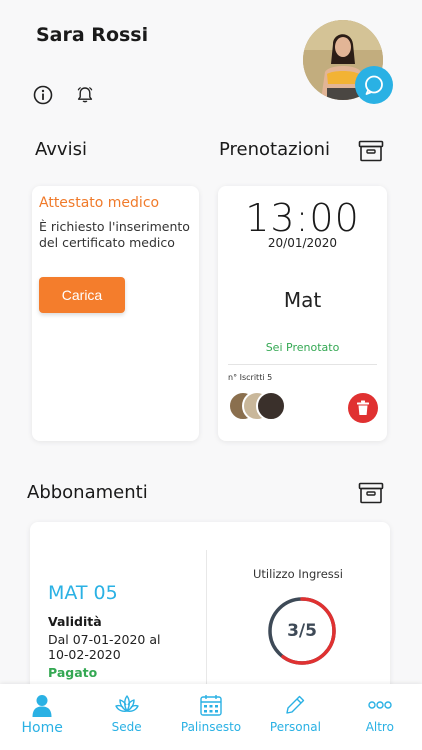 Image resolution: width=422 pixels, height=750 pixels. Describe the element at coordinates (92, 35) in the screenshot. I see `user-name: Sara Rossi` at that location.